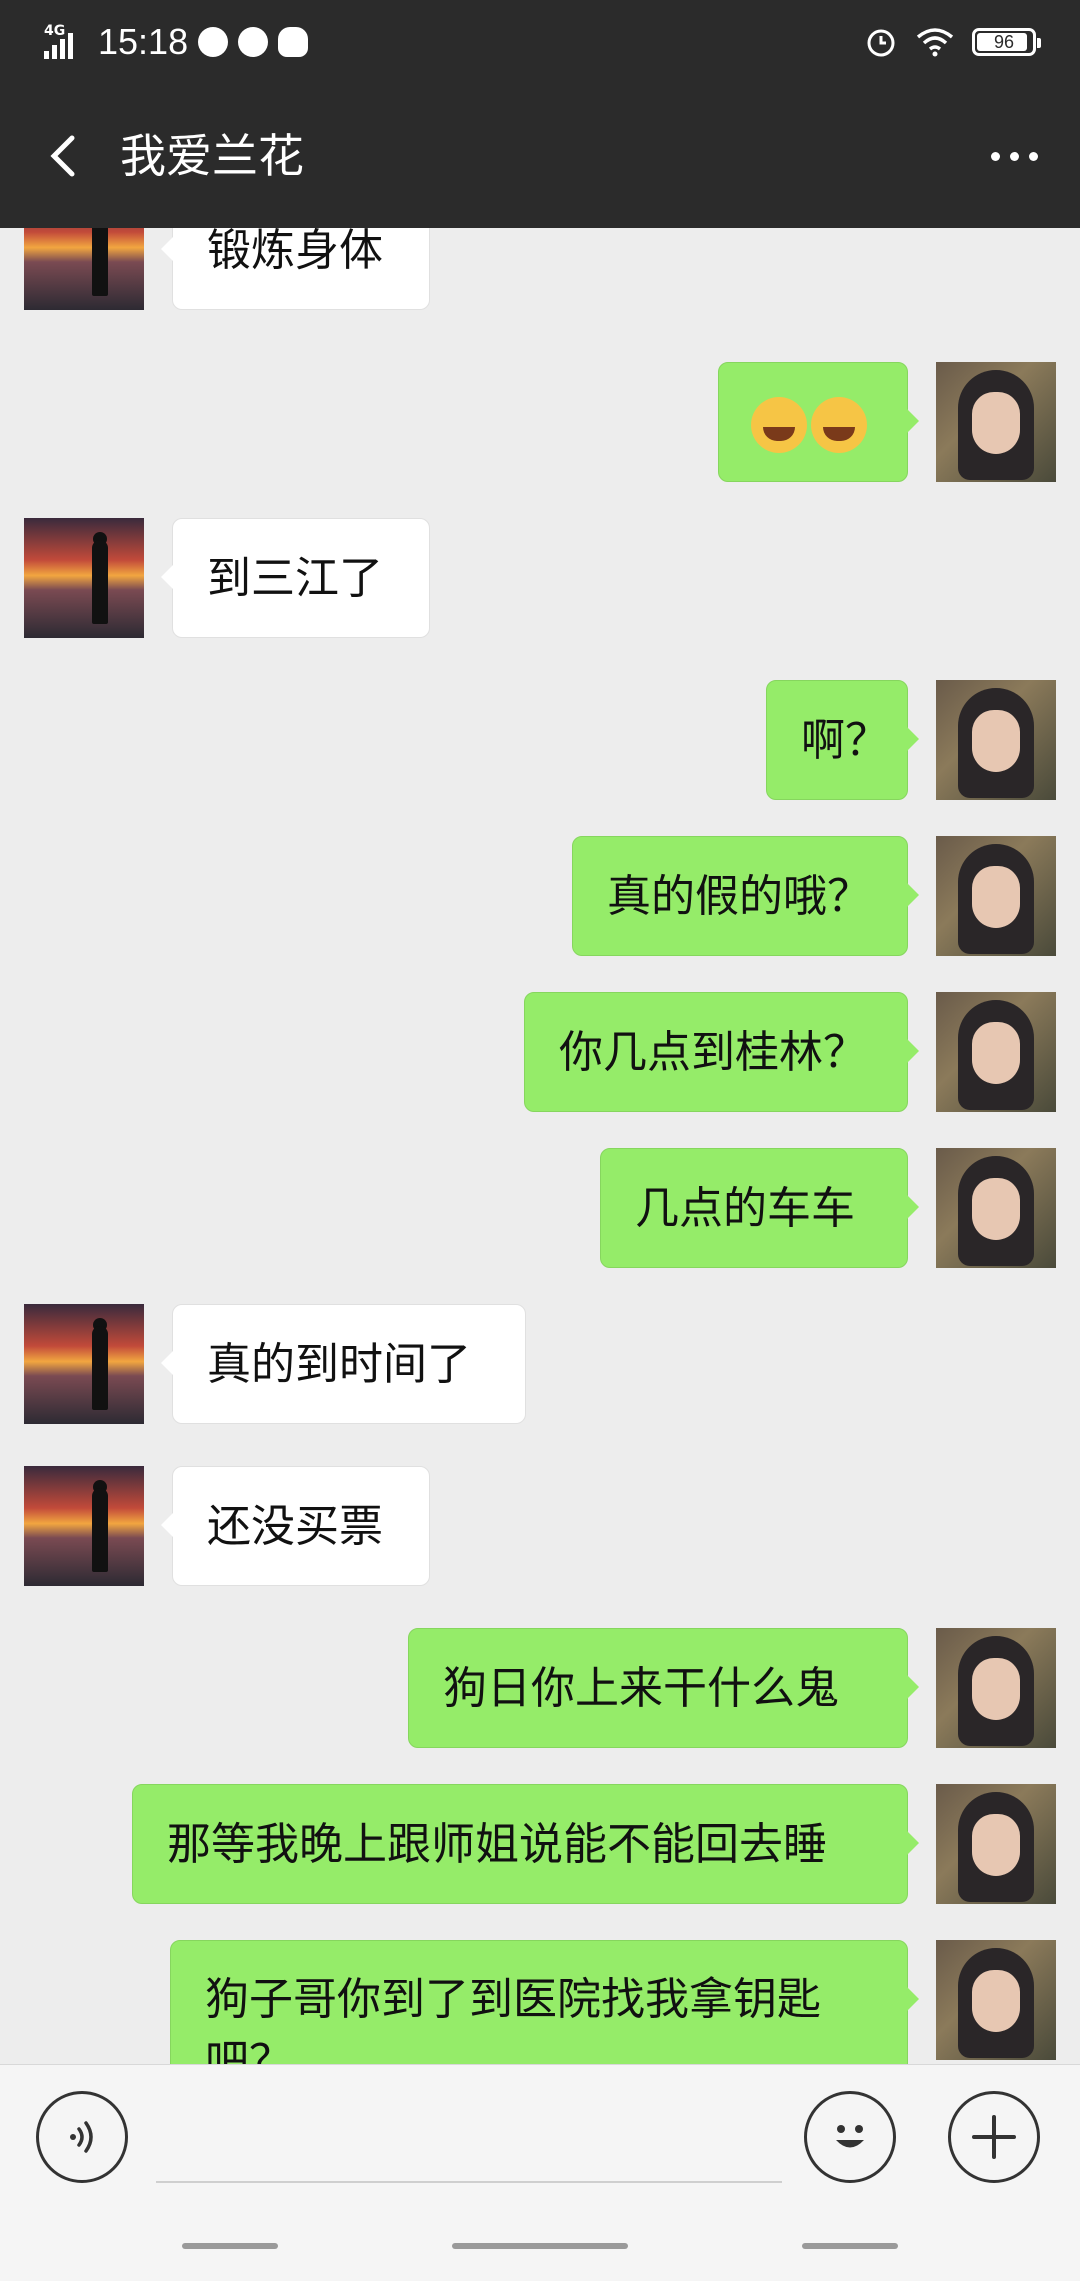  I want to click on nav-menu-button, so click(230, 2246).